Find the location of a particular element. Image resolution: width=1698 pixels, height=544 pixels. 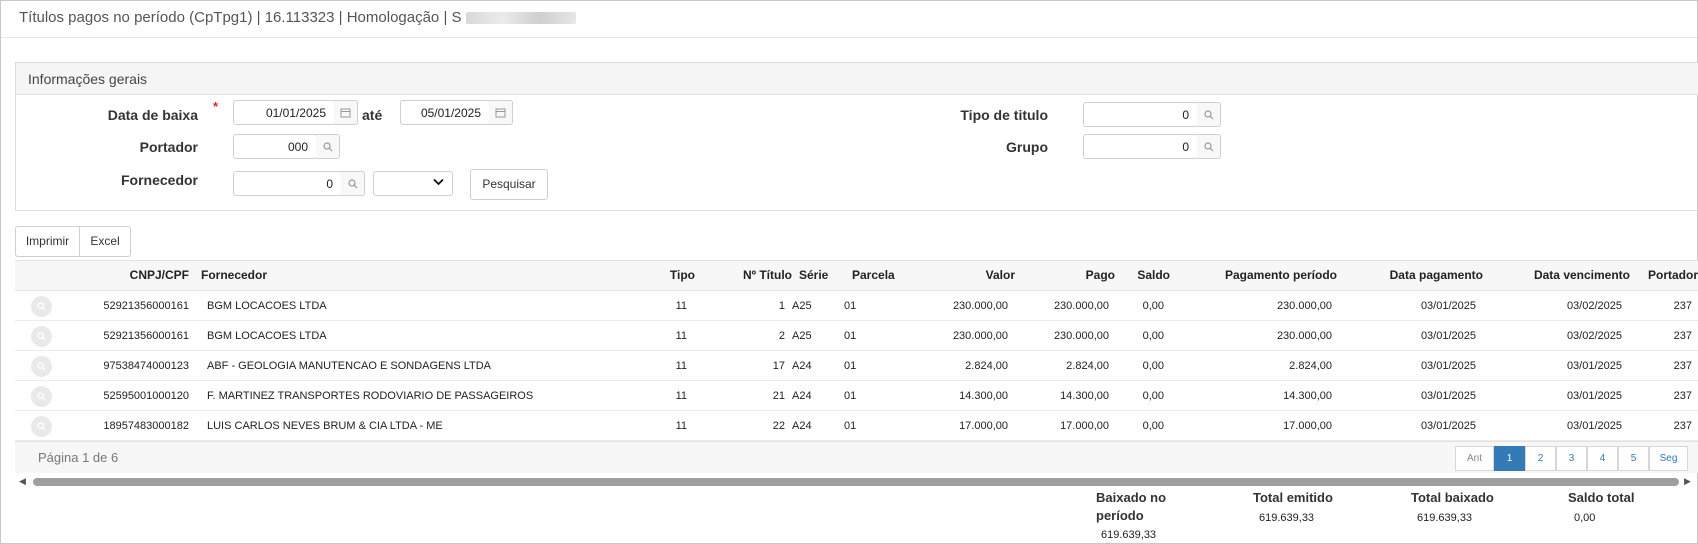

fornecedor-select is located at coordinates (413, 183).